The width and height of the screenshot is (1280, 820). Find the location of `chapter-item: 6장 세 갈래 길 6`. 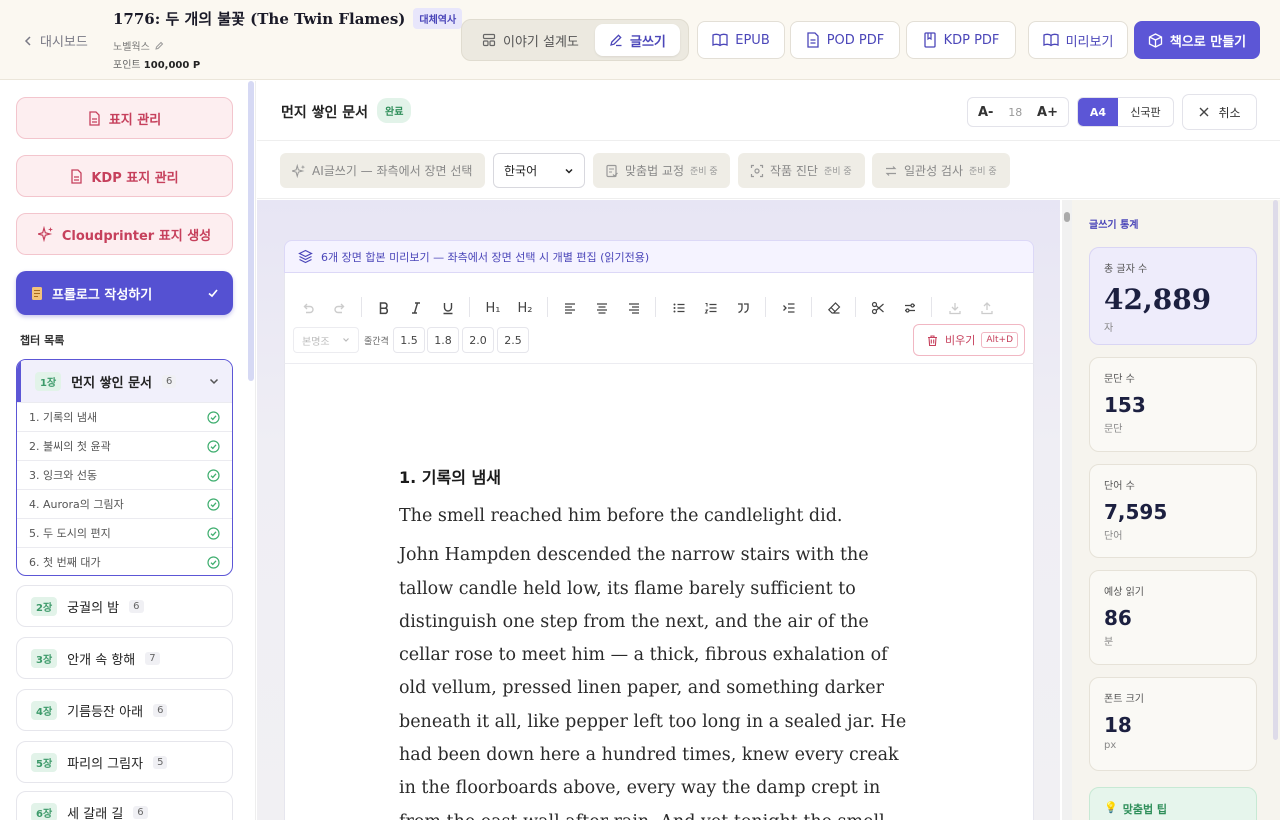

chapter-item: 6장 세 갈래 길 6 is located at coordinates (124, 805).